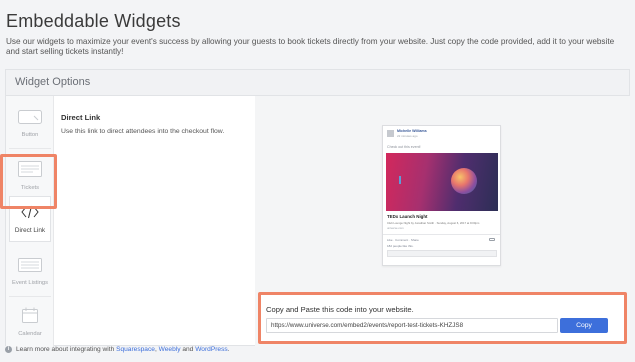 The height and width of the screenshot is (362, 635). Describe the element at coordinates (188, 349) in the screenshot. I see `footer-sep-and: and` at that location.